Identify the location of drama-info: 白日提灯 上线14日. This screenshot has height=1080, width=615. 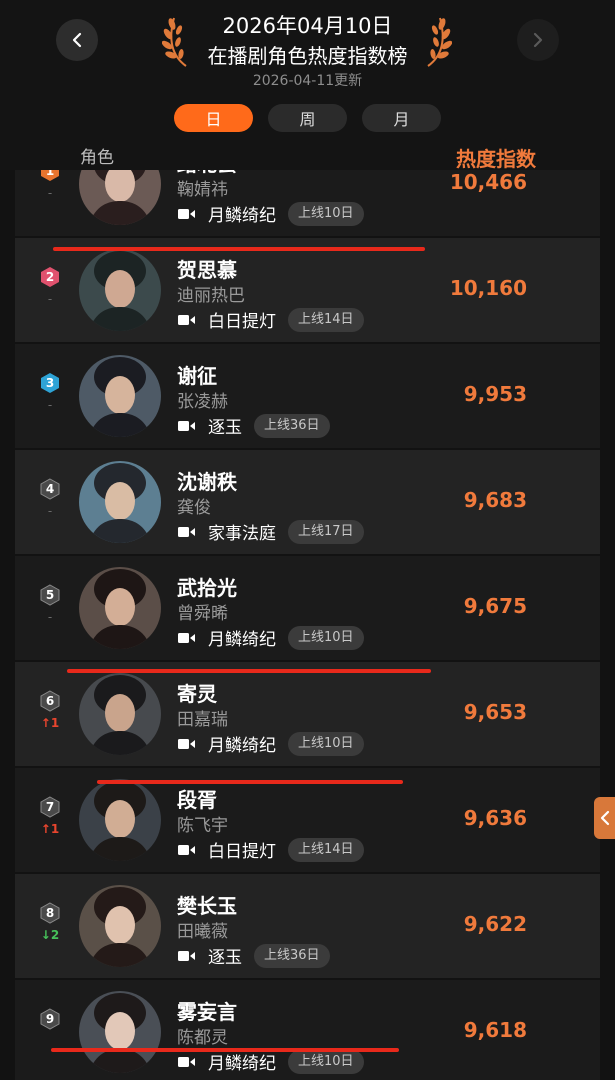
(271, 849).